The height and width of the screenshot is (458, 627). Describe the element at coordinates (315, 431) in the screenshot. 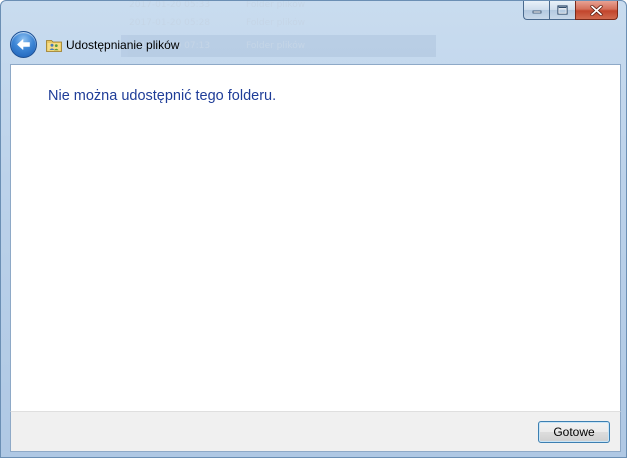

I see `footer-bar: Gotowe` at that location.